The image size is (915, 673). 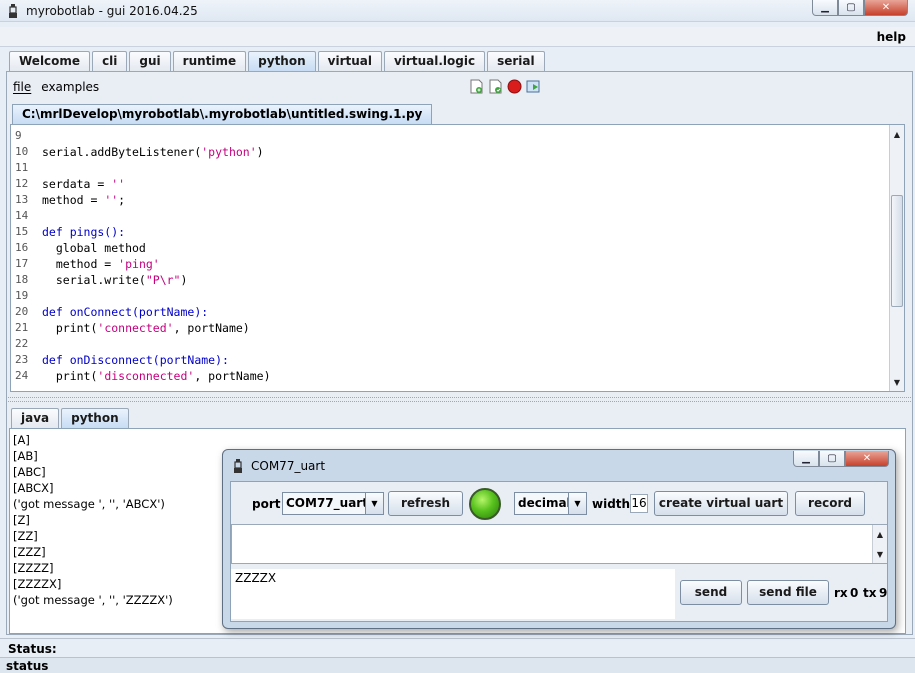 What do you see at coordinates (18, 135) in the screenshot?
I see `line-number: 9` at bounding box center [18, 135].